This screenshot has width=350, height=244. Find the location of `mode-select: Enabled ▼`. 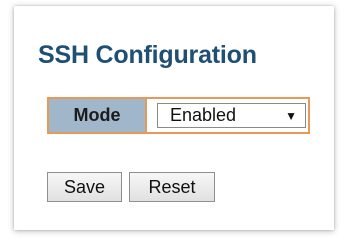

mode-select: Enabled ▼ is located at coordinates (231, 115).